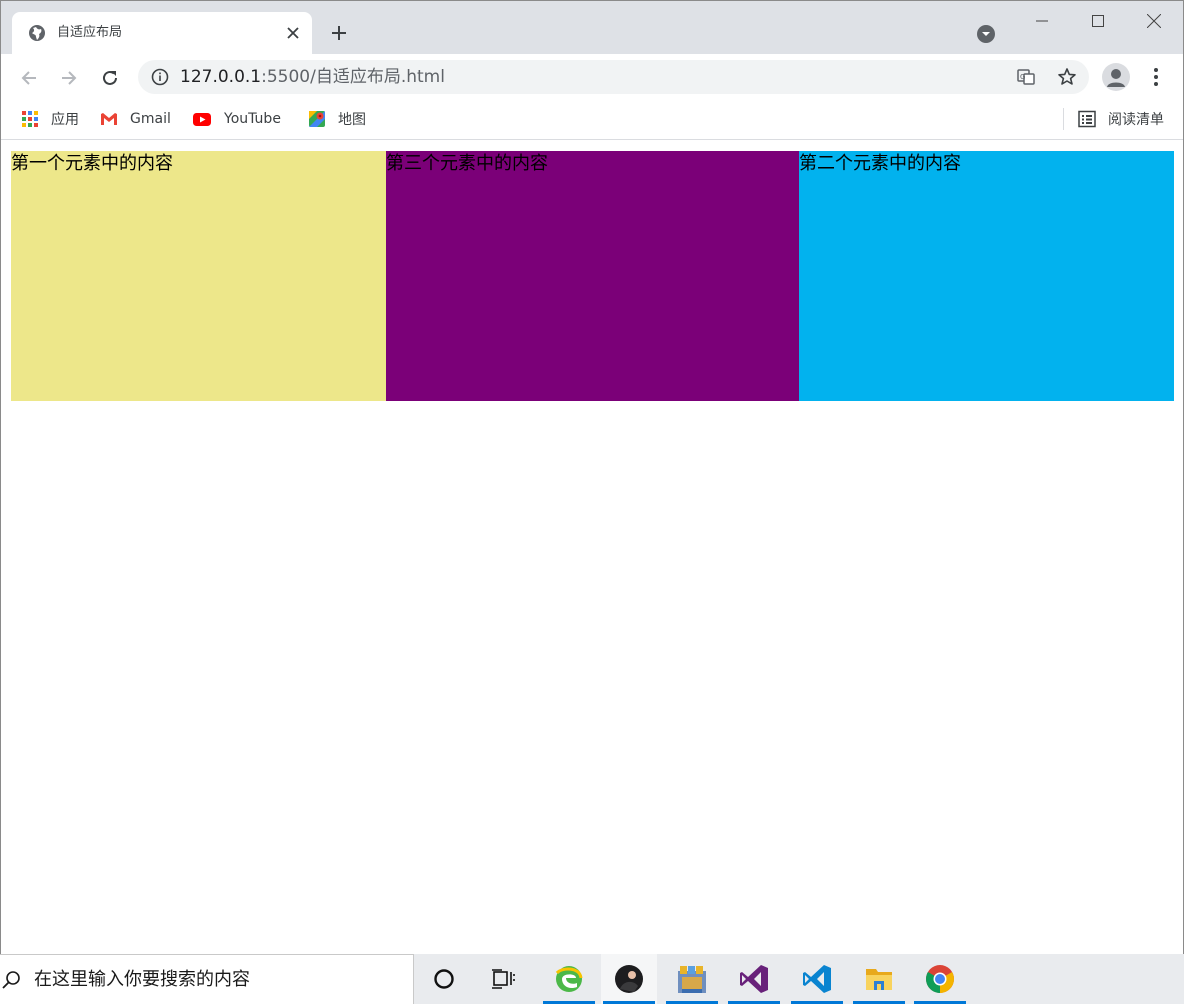 The image size is (1184, 1004). I want to click on avatar-app-icon, so click(629, 979).